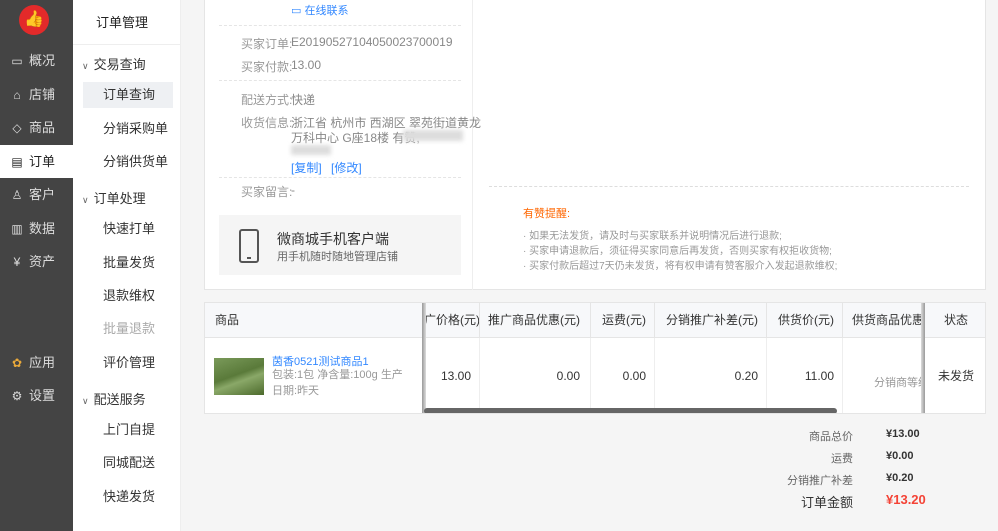 The image size is (998, 531). I want to click on tip-line: · 买家申请退款后，须征得买家同意后再发货，否则买家有权拒收货物;, so click(677, 251).